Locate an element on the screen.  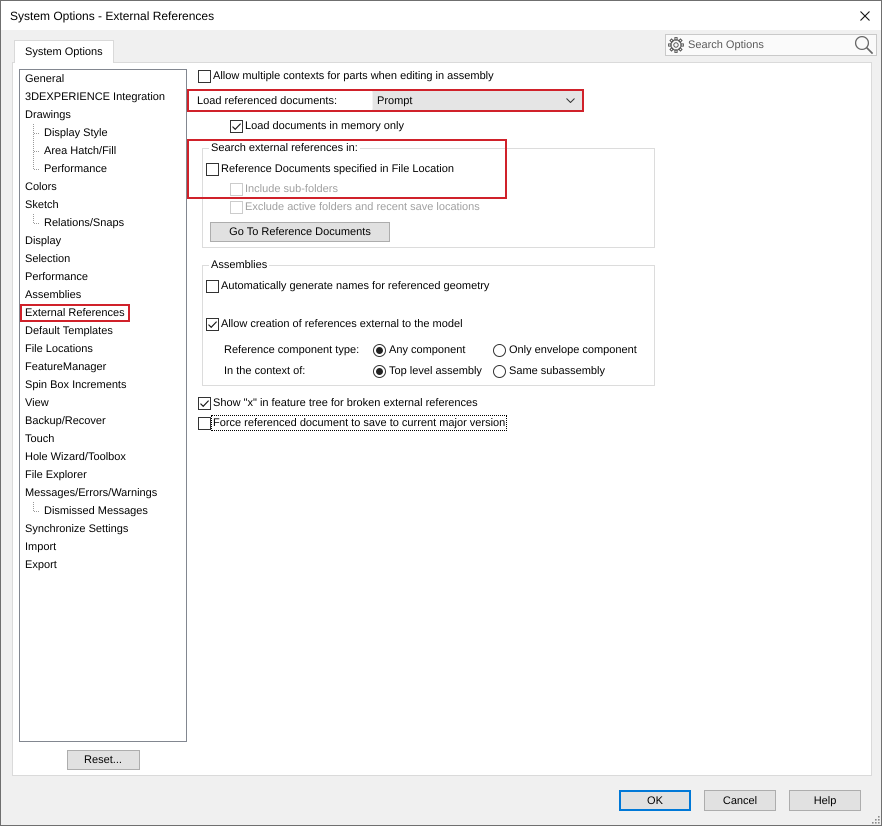
checkbox-label: Allow multiple contexts for parts when editing in assembly is located at coordinates (353, 76).